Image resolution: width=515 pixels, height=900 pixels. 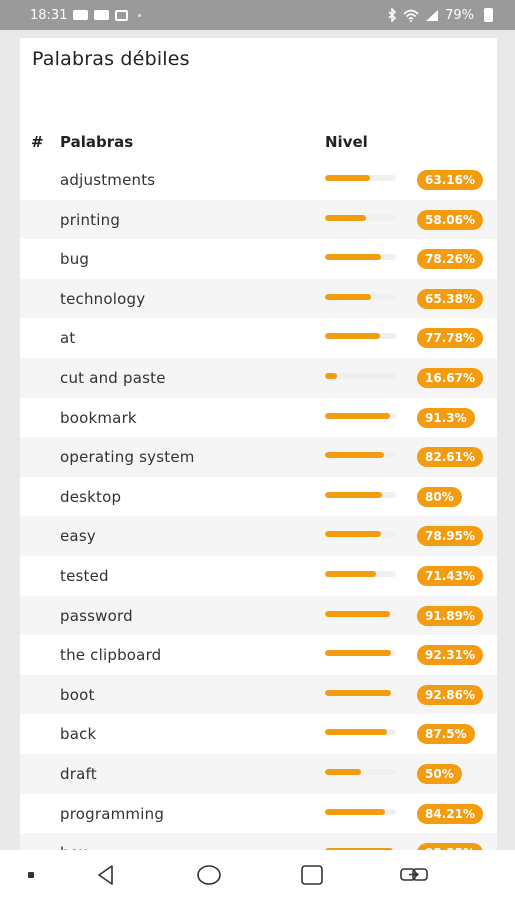 What do you see at coordinates (415, 875) in the screenshot?
I see `switch-app-icon` at bounding box center [415, 875].